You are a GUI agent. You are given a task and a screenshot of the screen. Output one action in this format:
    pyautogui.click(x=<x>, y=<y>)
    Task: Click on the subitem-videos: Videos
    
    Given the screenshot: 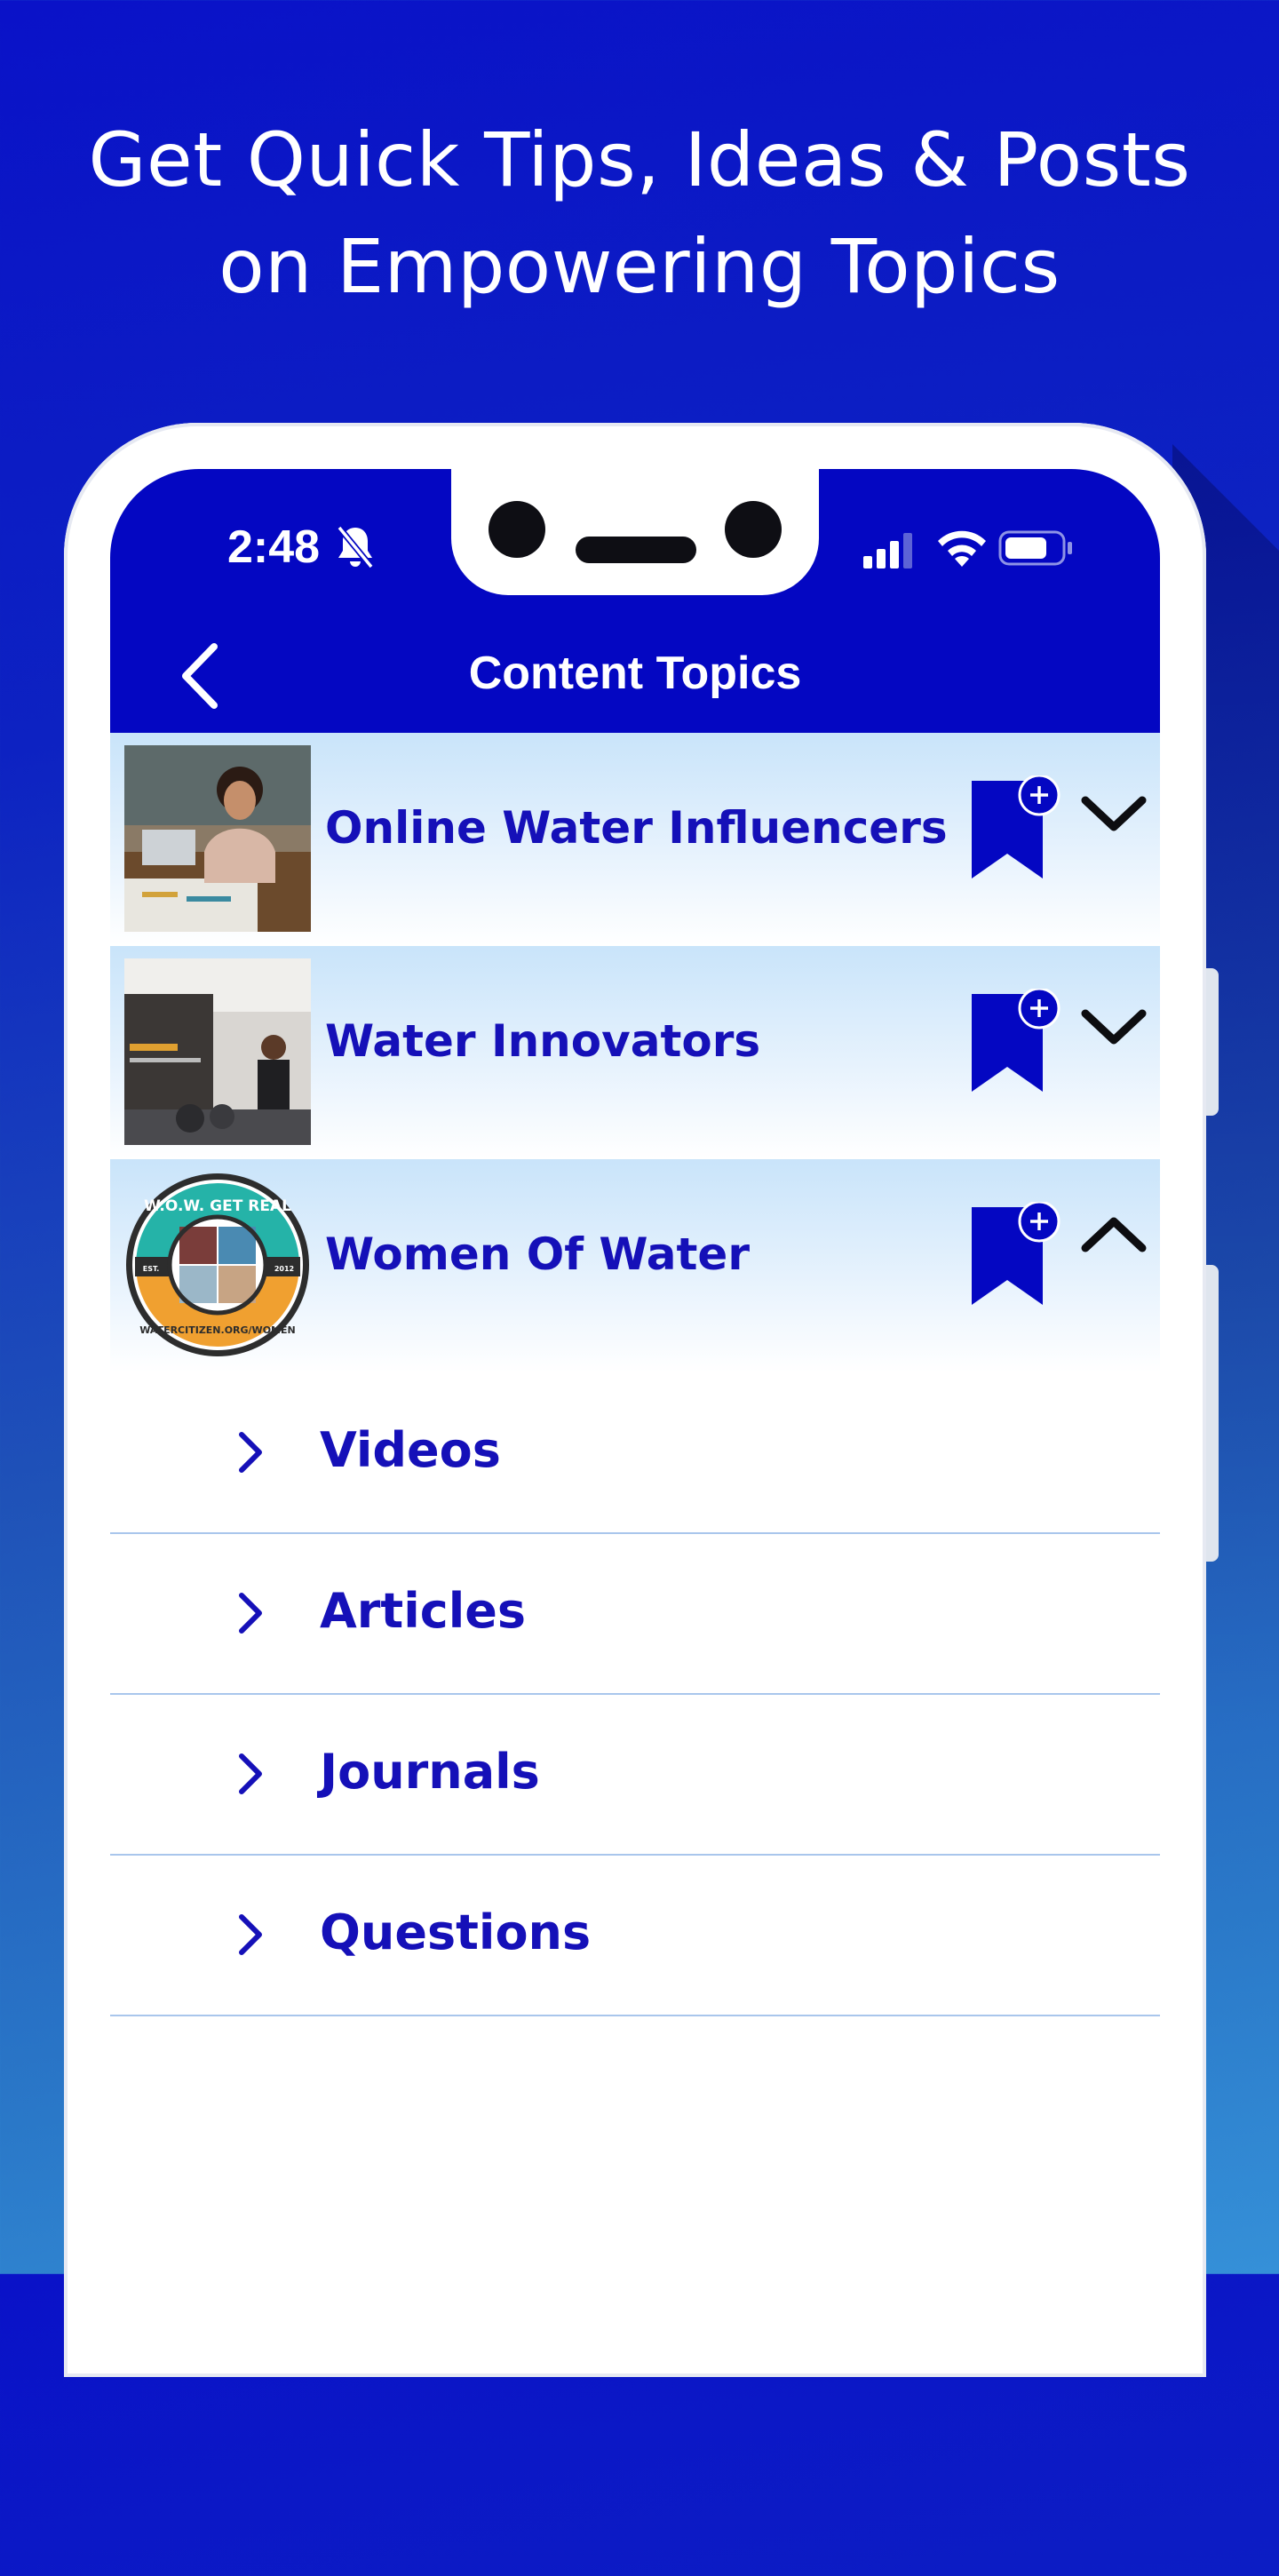 What is the action you would take?
    pyautogui.click(x=635, y=1453)
    